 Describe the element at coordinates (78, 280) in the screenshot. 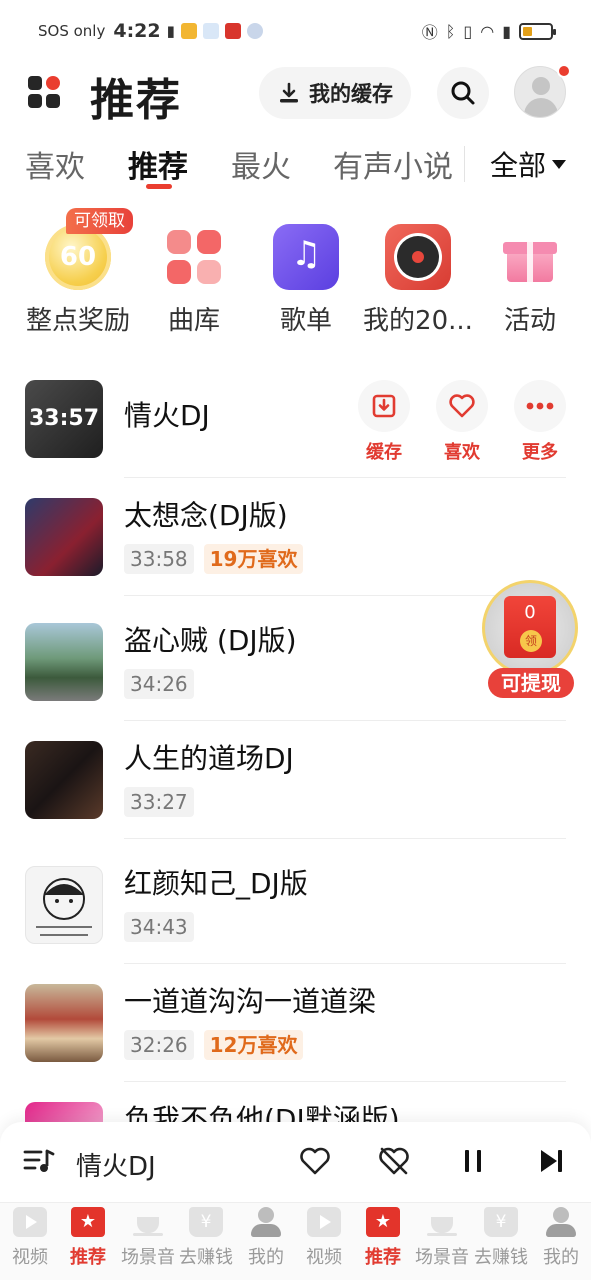

I see `quick-entry-hourly-reward: 60 整点奖励` at that location.